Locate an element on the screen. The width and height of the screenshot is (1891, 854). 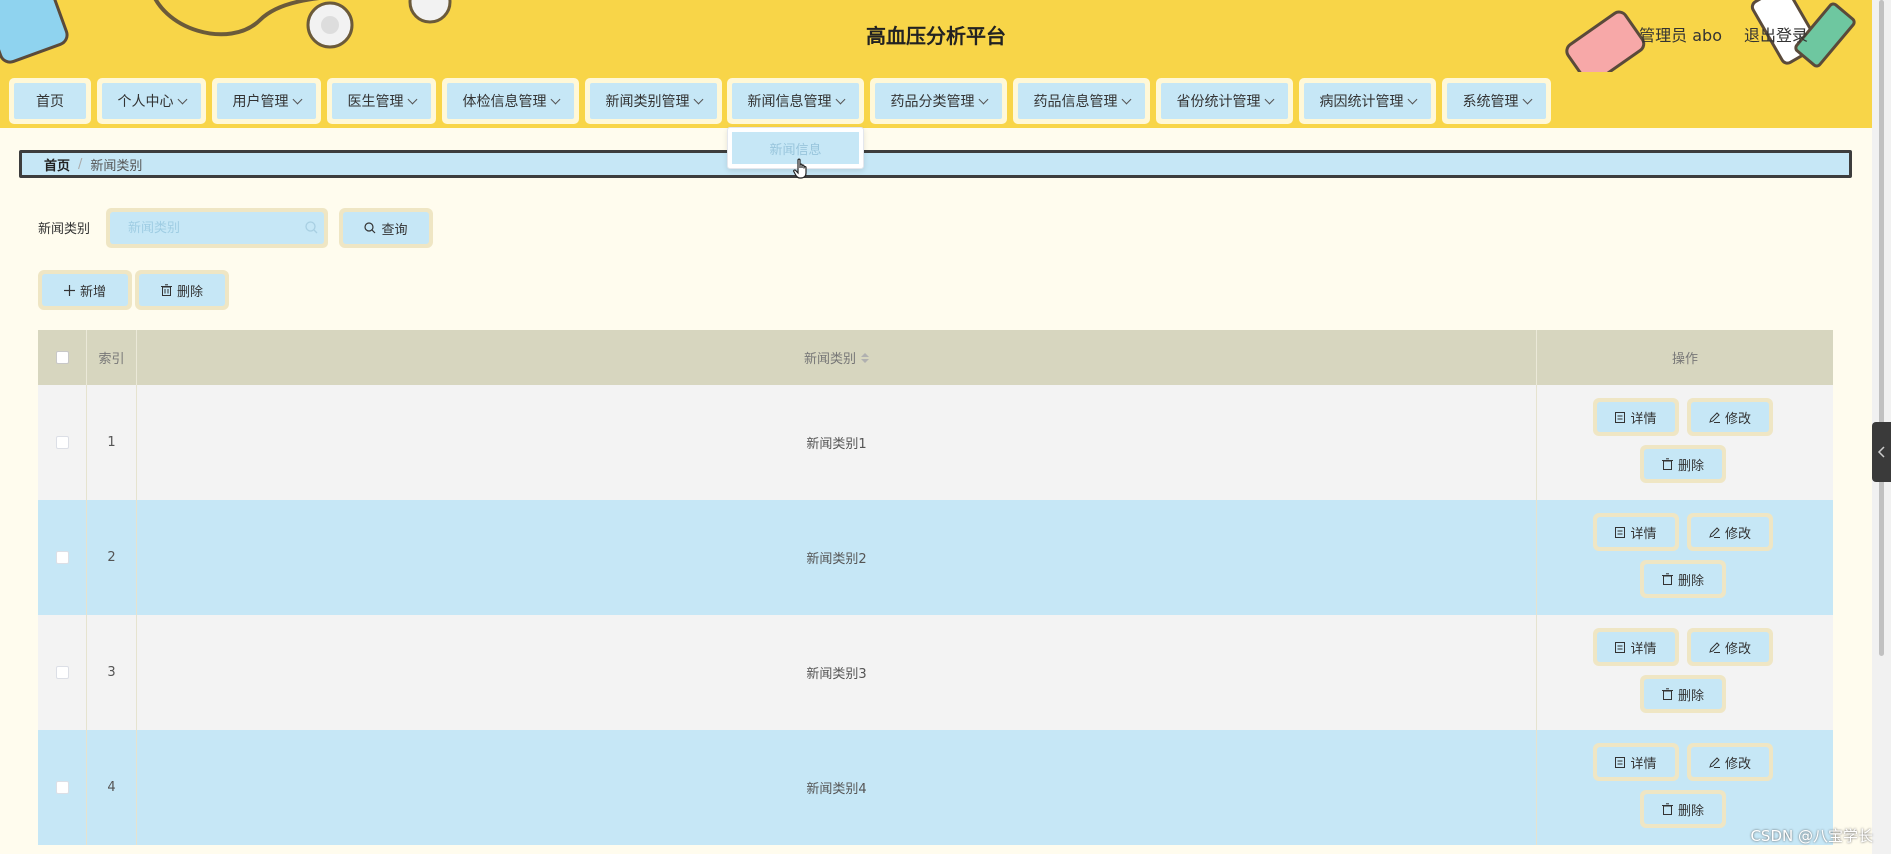
detail-button-label: 详情 is located at coordinates (1643, 419).